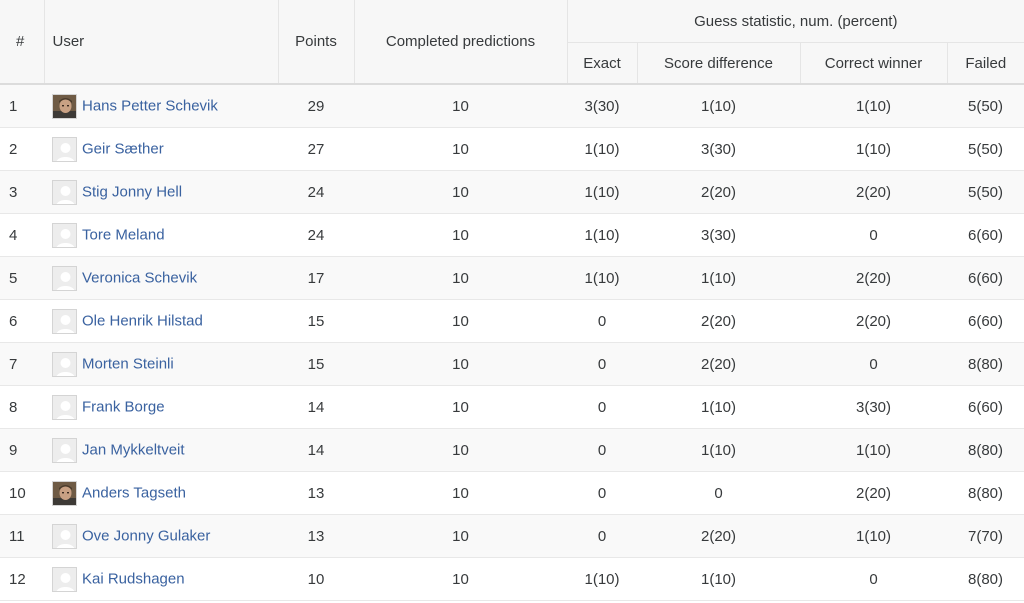 This screenshot has width=1024, height=603. I want to click on points-cell: 15, so click(316, 364).